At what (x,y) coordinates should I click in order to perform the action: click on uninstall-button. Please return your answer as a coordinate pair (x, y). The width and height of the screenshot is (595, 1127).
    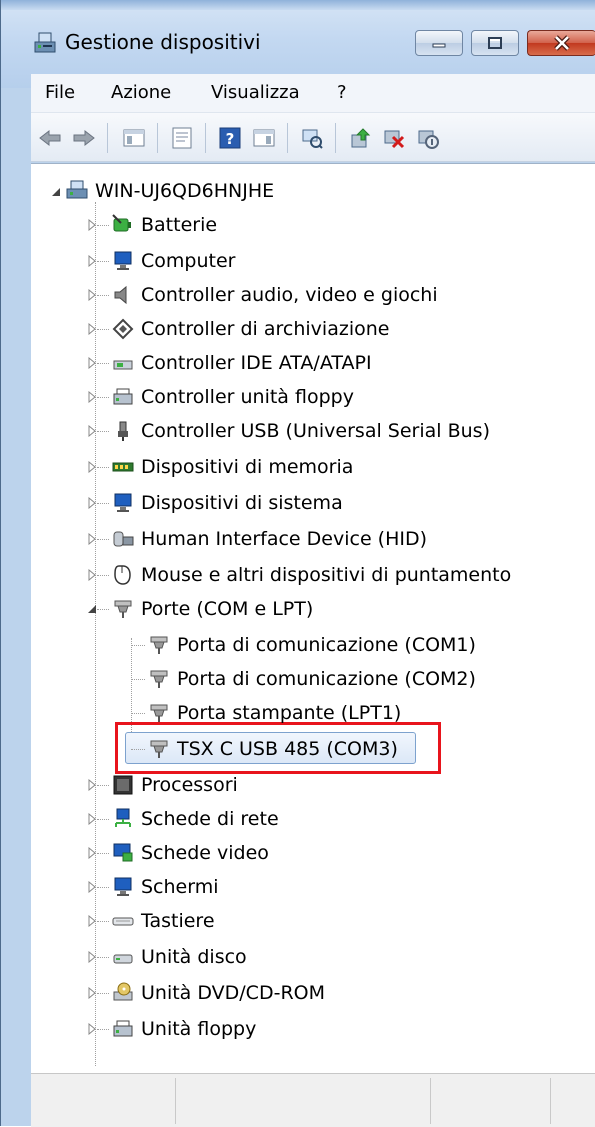
    Looking at the image, I should click on (394, 138).